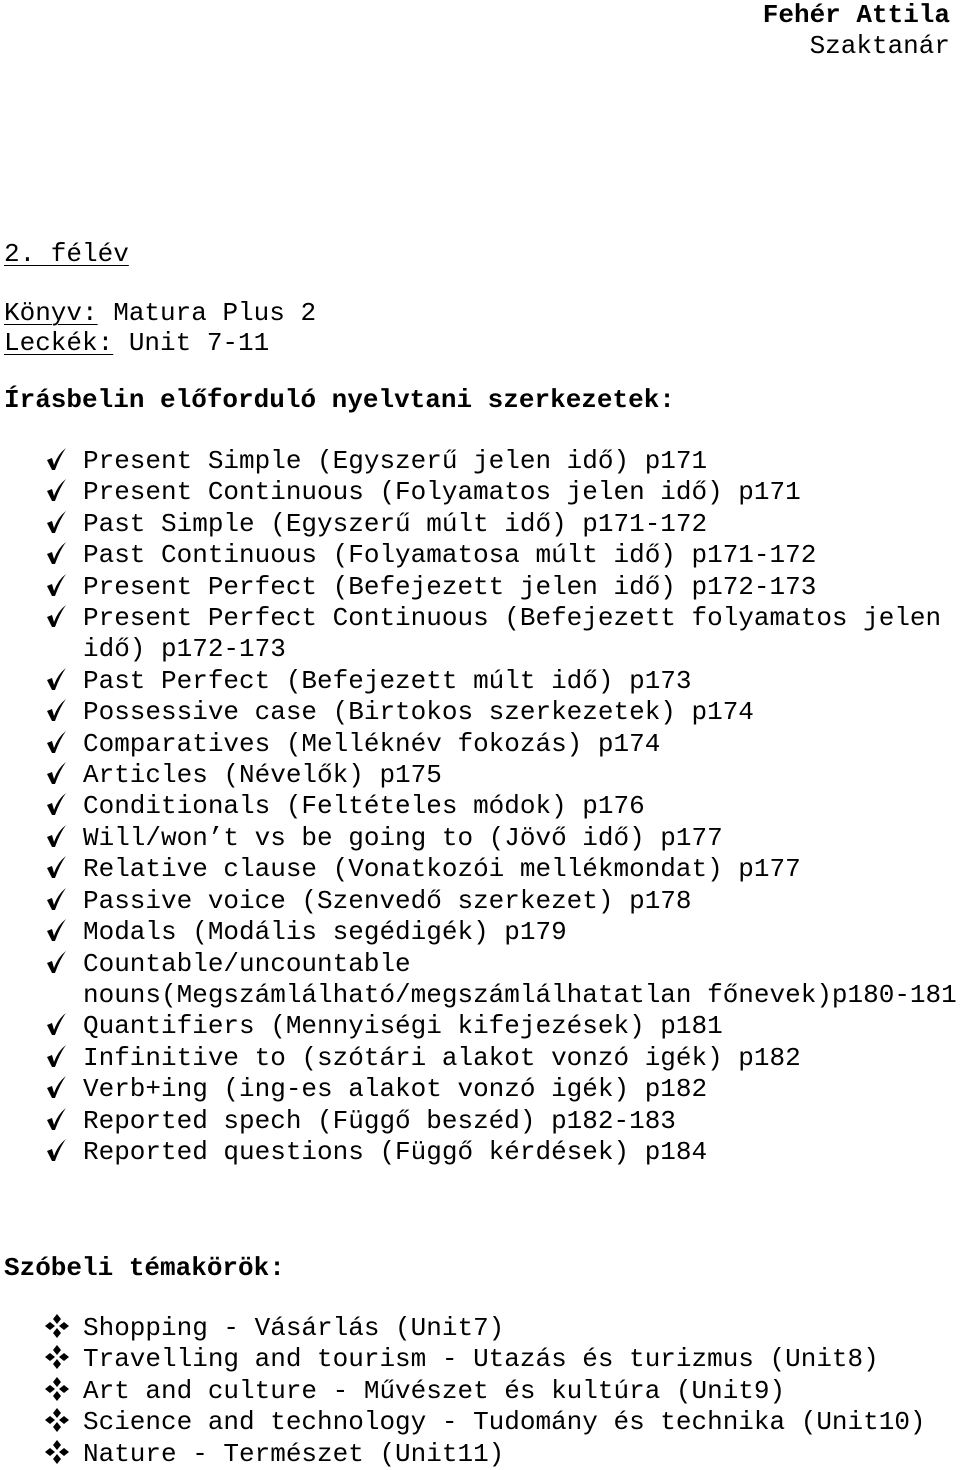  Describe the element at coordinates (395, 1151) in the screenshot. I see `grammar-item-text: Reported questions (Függő kérdések) p184` at that location.